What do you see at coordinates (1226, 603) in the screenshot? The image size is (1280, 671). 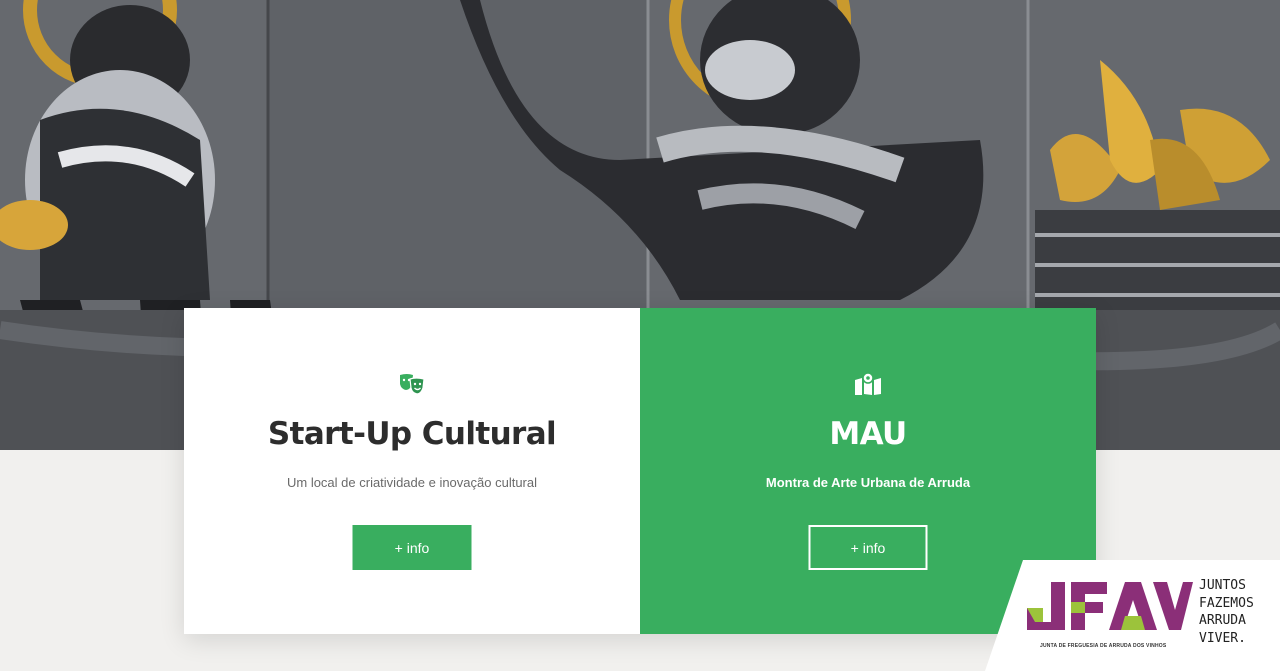 I see `tagline-line: FAZEMOS` at bounding box center [1226, 603].